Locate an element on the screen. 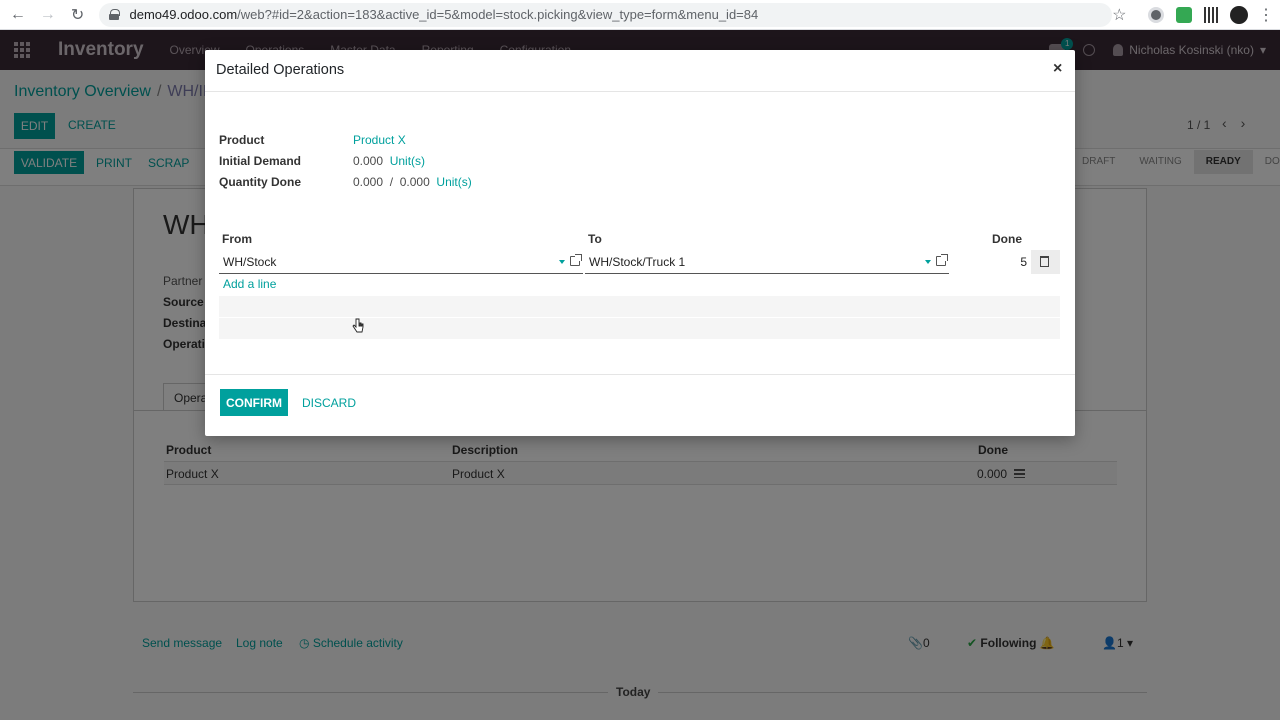 The image size is (1280, 720). quantity-done-value: 0.000 / 0.000 Unit(s) is located at coordinates (412, 182).